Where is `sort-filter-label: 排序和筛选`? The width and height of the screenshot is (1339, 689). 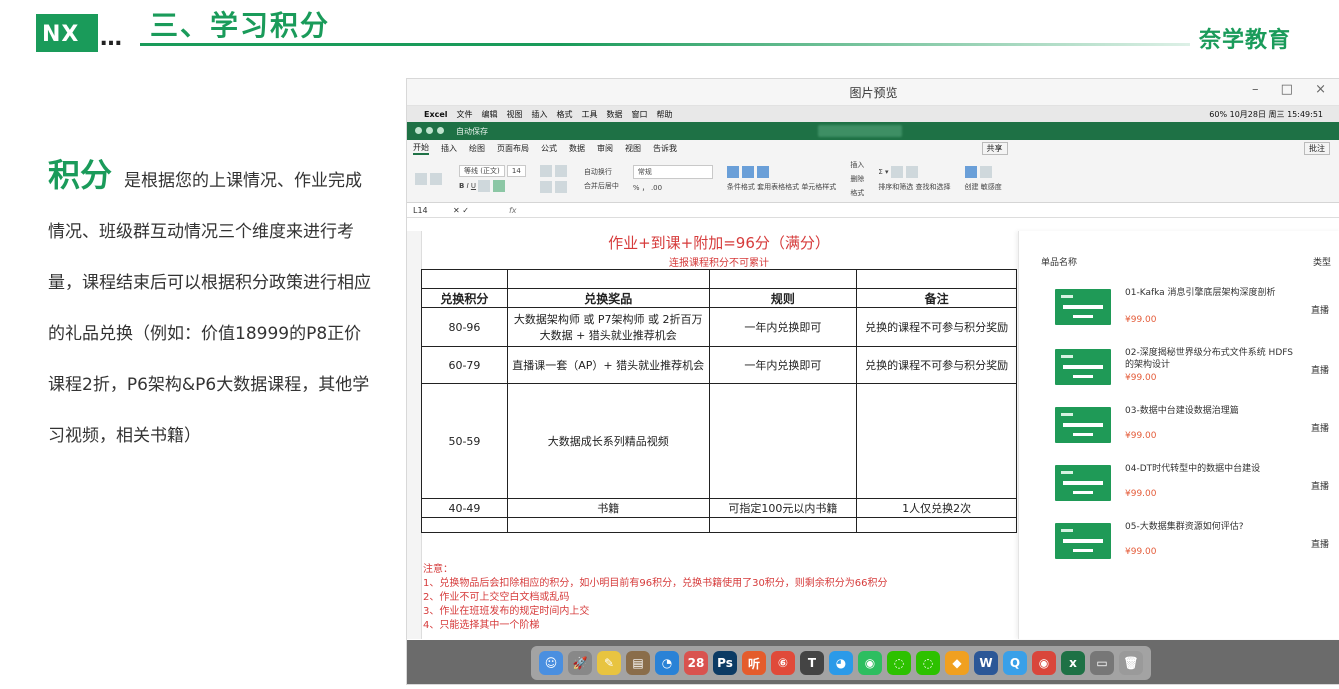 sort-filter-label: 排序和筛选 is located at coordinates (895, 187).